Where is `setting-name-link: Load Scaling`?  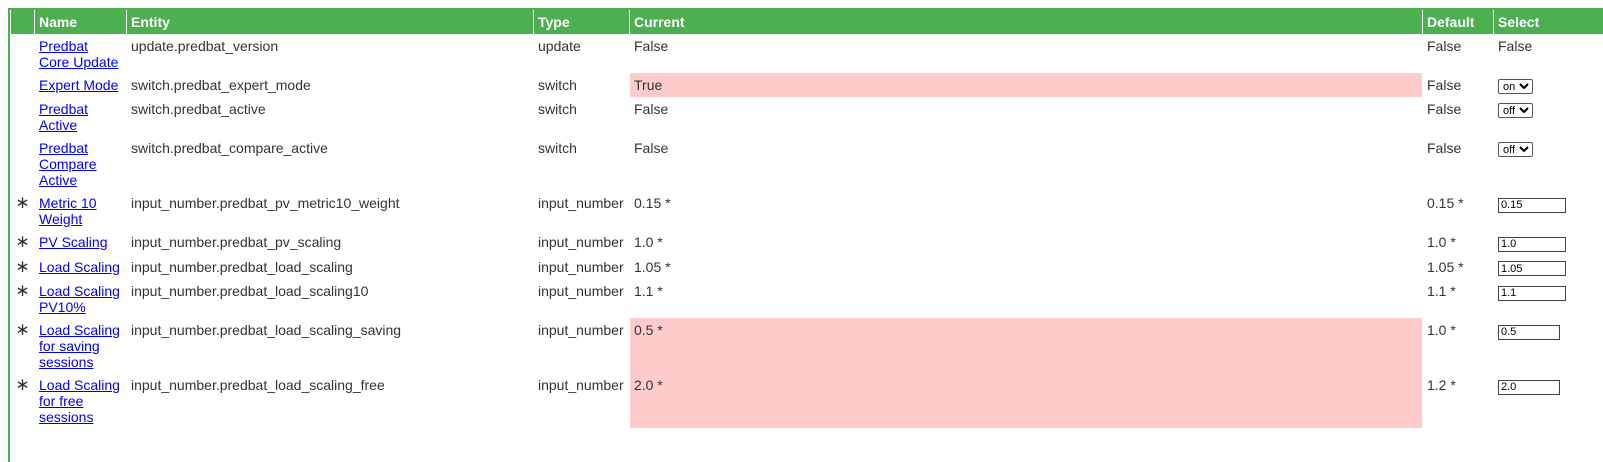 setting-name-link: Load Scaling is located at coordinates (79, 267).